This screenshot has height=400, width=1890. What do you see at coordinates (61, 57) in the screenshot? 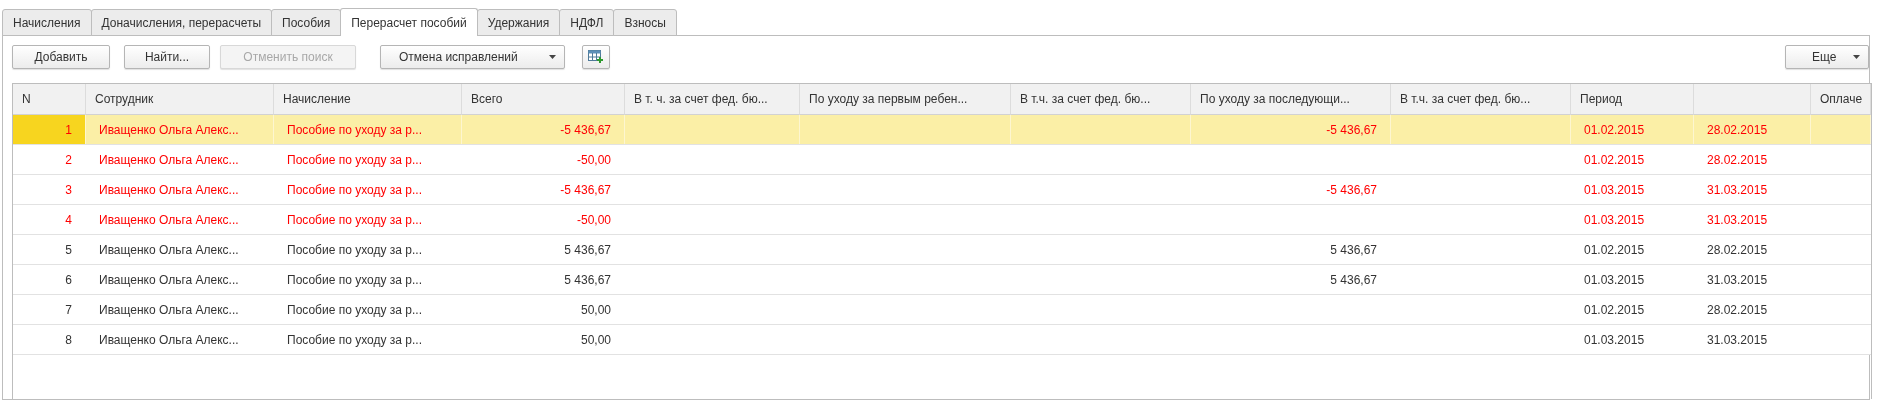
I see `toolbar-button: Добавить` at bounding box center [61, 57].